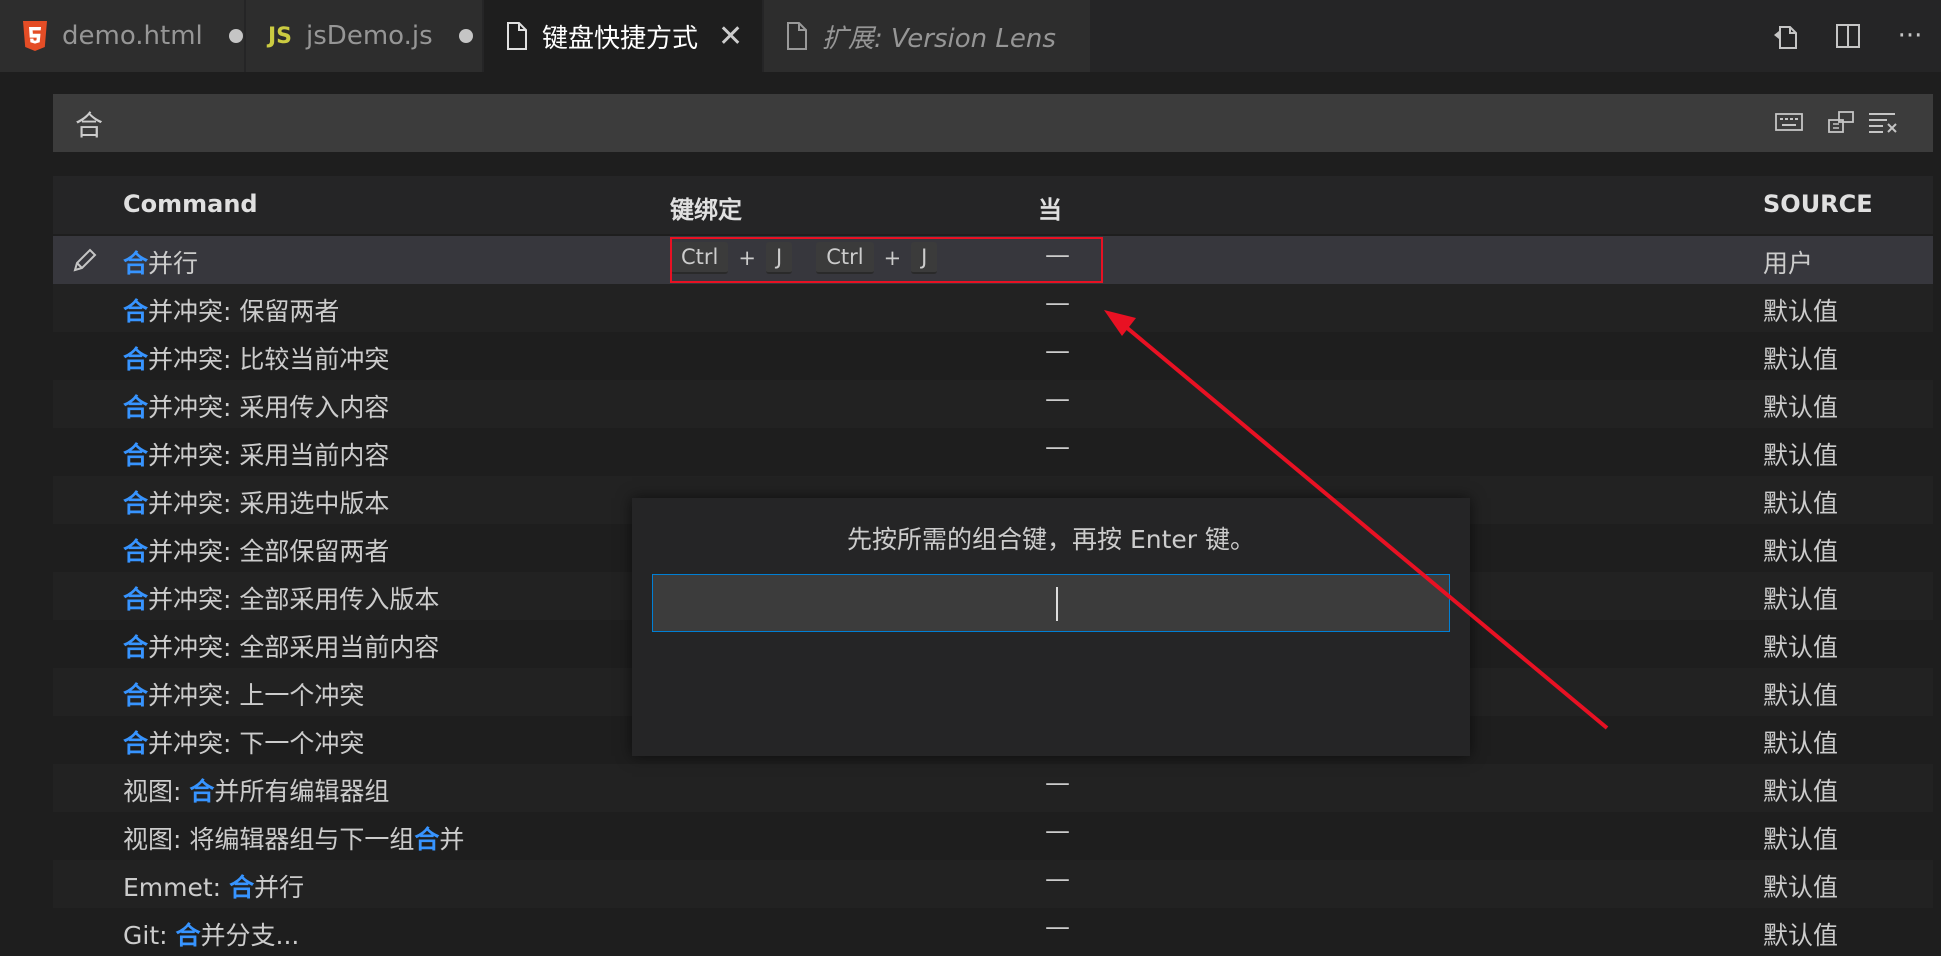  Describe the element at coordinates (993, 404) in the screenshot. I see `table-row: 合并冲突: 采用传入内容 — 默认值` at that location.